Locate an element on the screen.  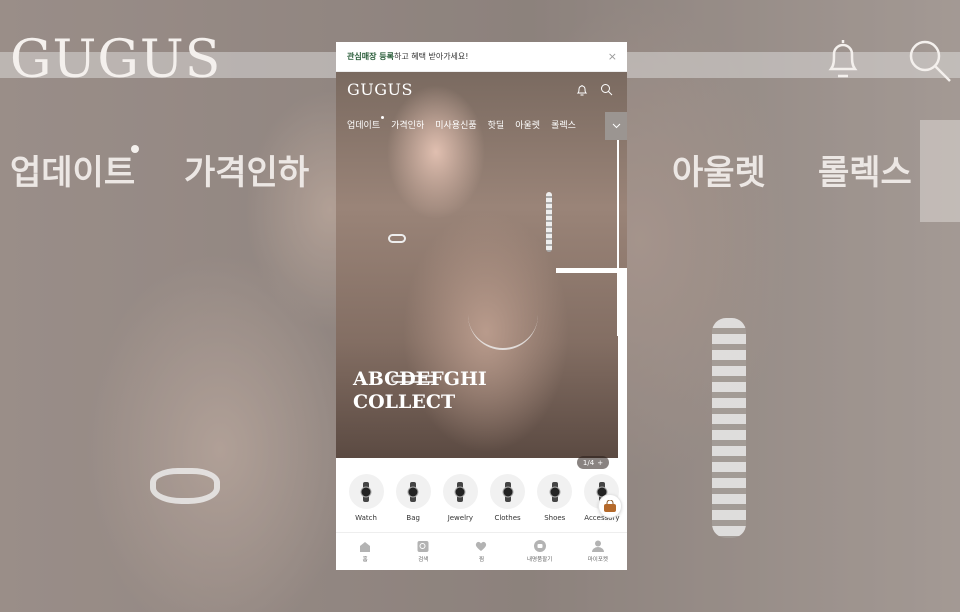
background-search-icon is located at coordinates (930, 61).